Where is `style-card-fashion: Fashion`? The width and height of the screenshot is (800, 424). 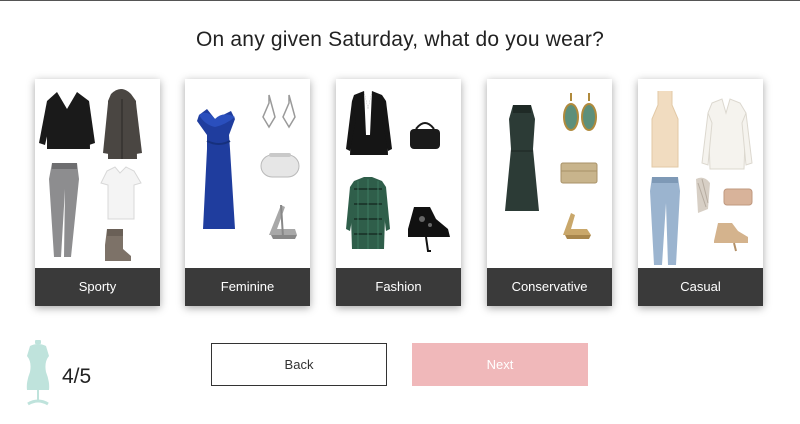 style-card-fashion: Fashion is located at coordinates (398, 192).